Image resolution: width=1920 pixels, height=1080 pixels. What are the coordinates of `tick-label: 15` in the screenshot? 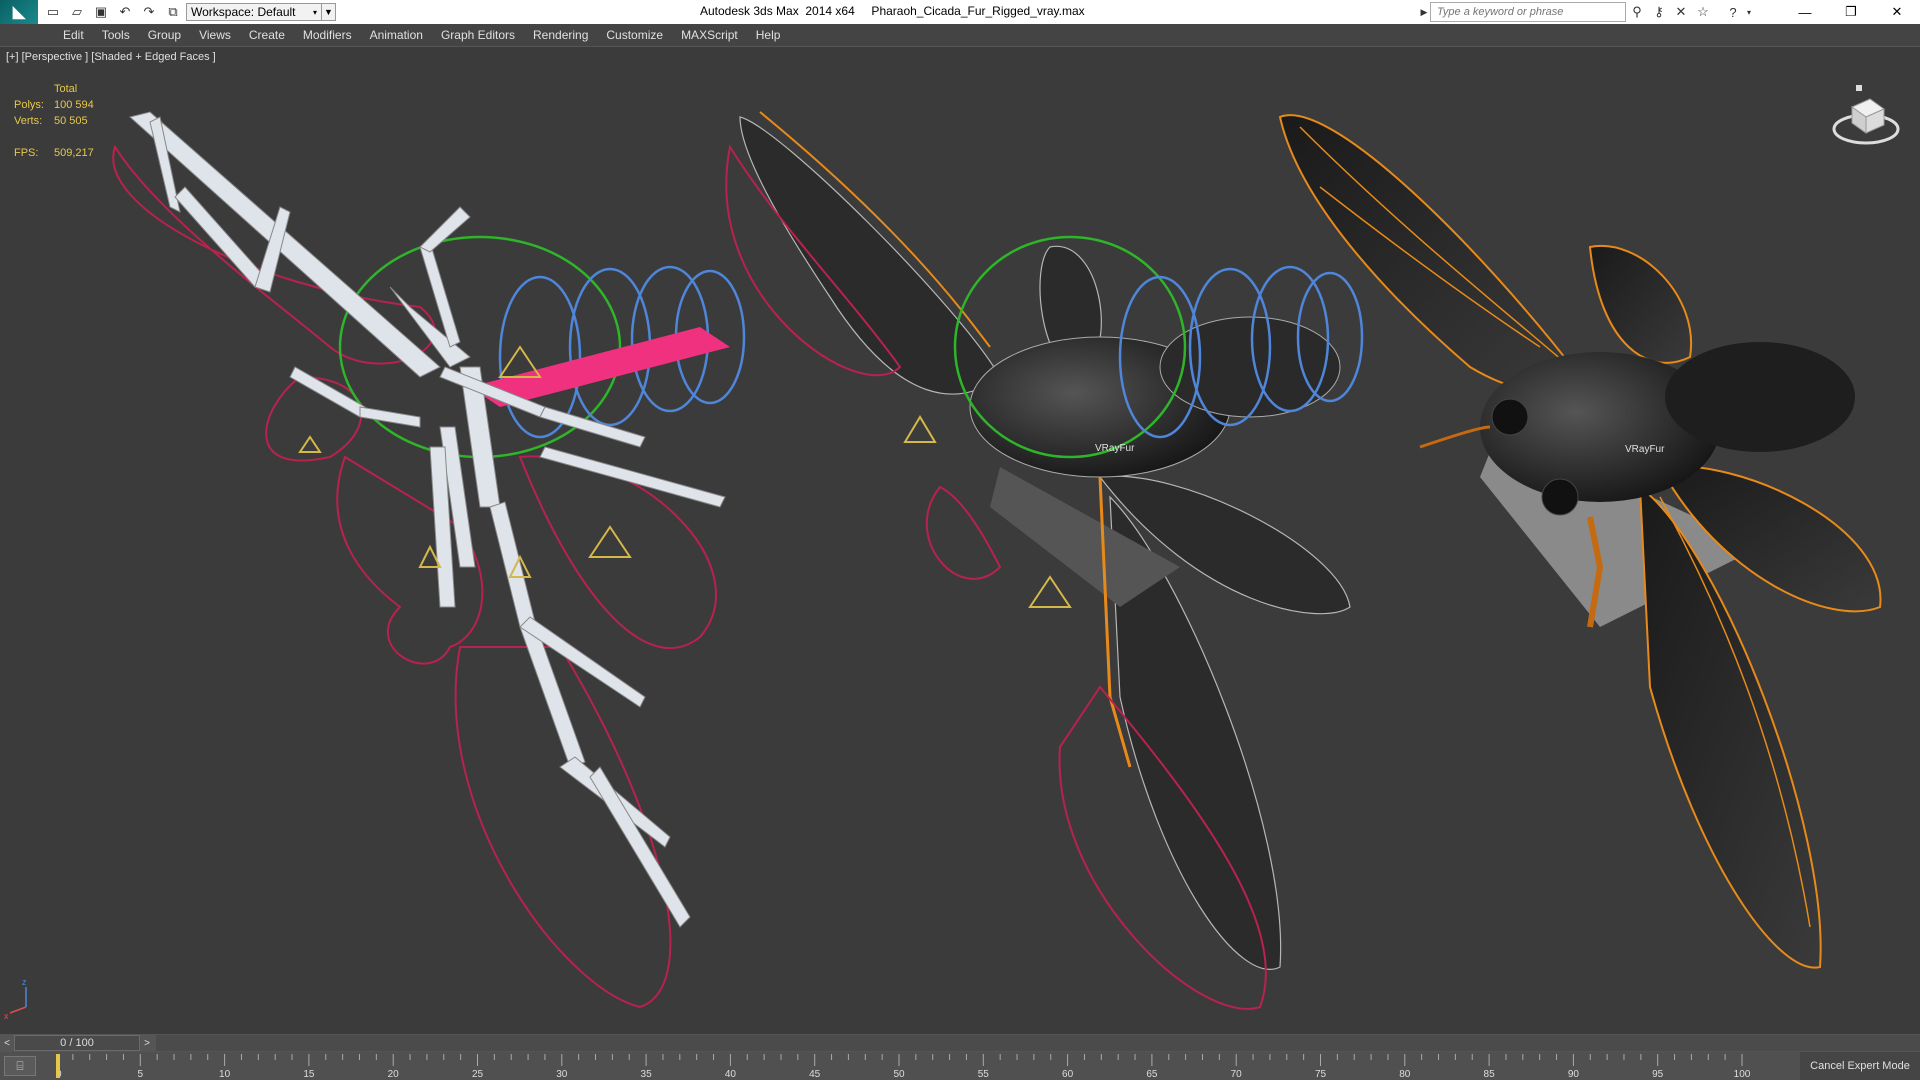 It's located at (309, 1074).